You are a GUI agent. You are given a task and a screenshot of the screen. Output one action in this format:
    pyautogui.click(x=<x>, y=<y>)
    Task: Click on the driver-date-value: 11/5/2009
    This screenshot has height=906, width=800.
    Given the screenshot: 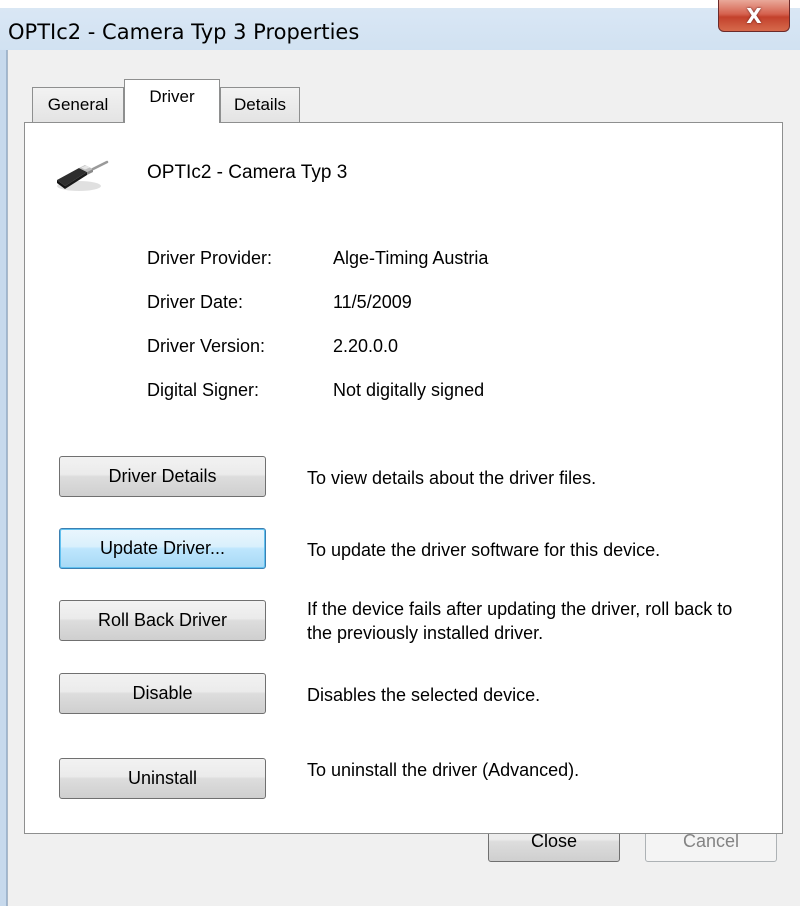 What is the action you would take?
    pyautogui.click(x=372, y=302)
    